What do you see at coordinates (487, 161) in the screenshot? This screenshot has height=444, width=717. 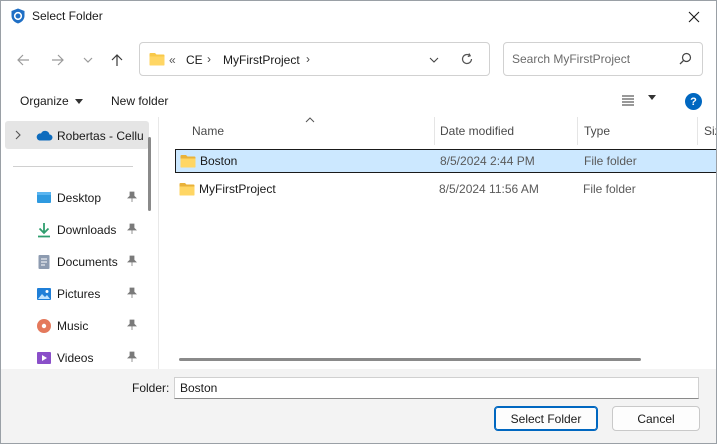 I see `file-date: 8/5/2024 2:44 PM` at bounding box center [487, 161].